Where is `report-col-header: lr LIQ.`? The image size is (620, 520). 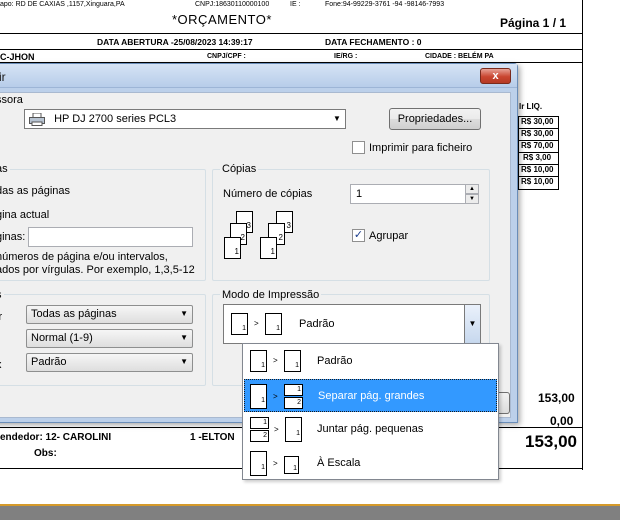 report-col-header: lr LIQ. is located at coordinates (531, 106).